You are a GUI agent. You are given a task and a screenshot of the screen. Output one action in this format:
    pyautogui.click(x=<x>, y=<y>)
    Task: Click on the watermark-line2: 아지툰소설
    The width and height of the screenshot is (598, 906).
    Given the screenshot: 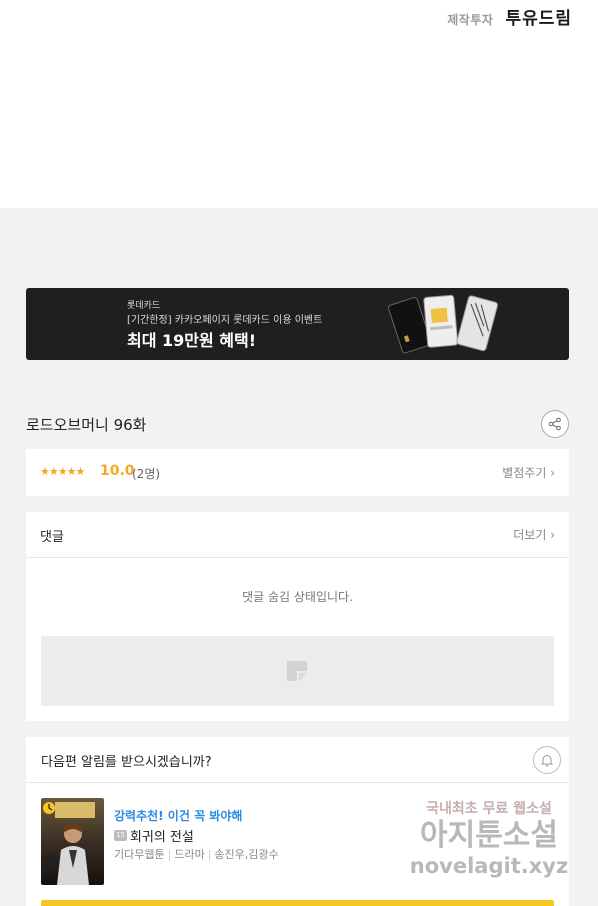 What is the action you would take?
    pyautogui.click(x=489, y=835)
    